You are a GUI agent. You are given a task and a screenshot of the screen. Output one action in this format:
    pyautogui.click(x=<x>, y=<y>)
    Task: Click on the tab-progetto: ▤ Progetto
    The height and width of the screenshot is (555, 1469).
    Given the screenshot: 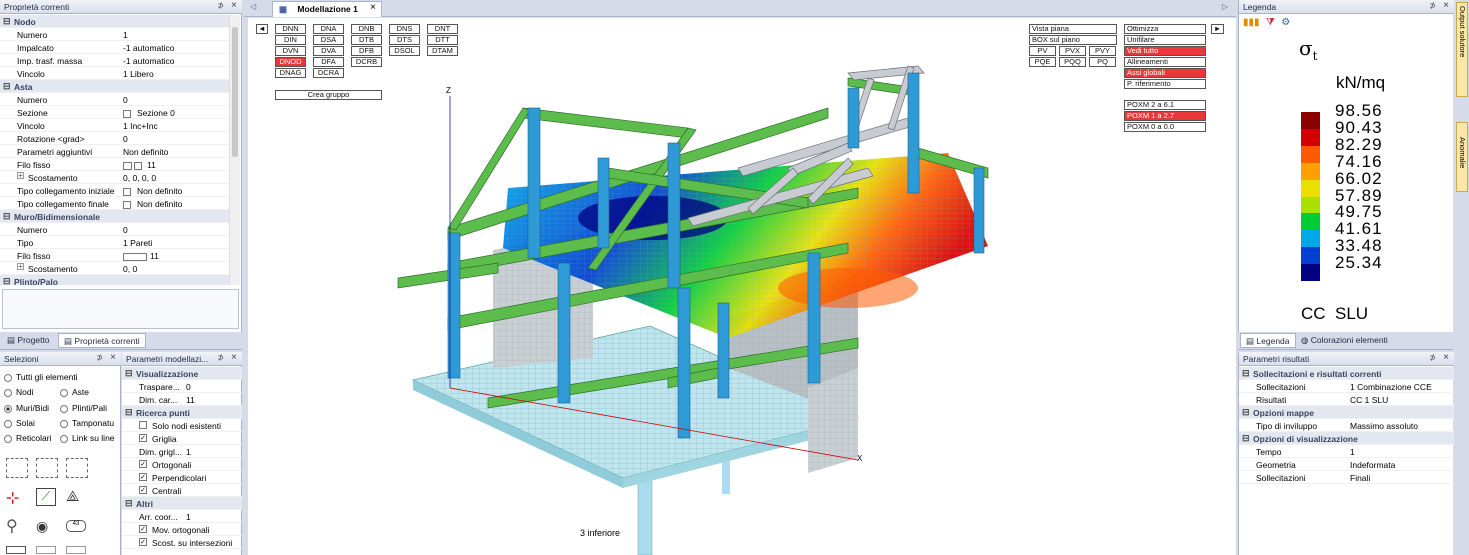 What is the action you would take?
    pyautogui.click(x=28, y=340)
    